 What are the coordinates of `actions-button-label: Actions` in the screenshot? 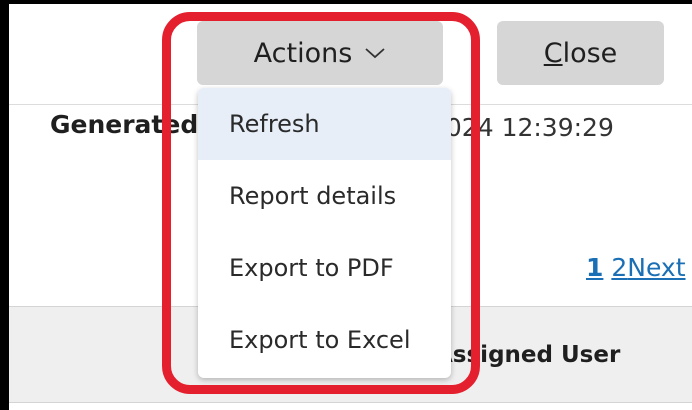 It's located at (303, 53).